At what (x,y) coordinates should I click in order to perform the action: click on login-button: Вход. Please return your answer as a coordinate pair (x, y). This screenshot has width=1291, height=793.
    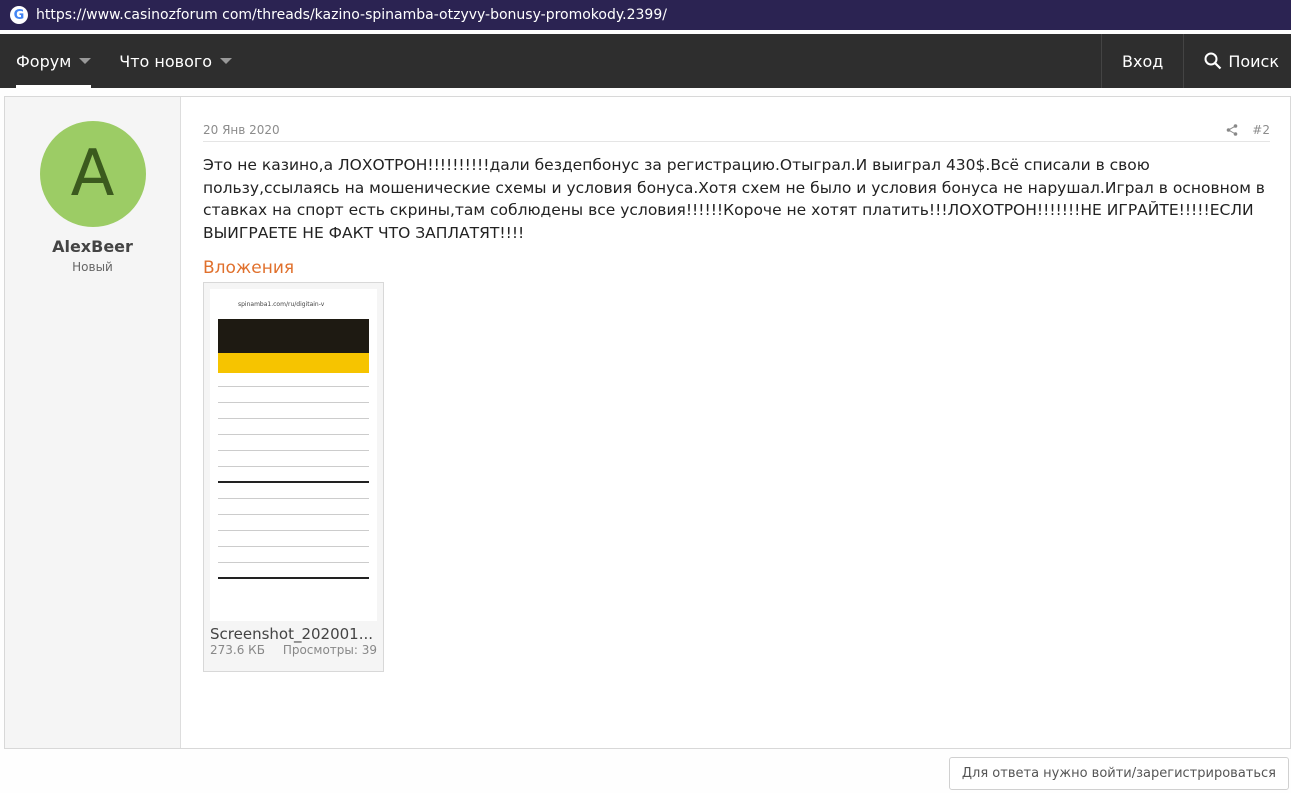
    Looking at the image, I should click on (1143, 61).